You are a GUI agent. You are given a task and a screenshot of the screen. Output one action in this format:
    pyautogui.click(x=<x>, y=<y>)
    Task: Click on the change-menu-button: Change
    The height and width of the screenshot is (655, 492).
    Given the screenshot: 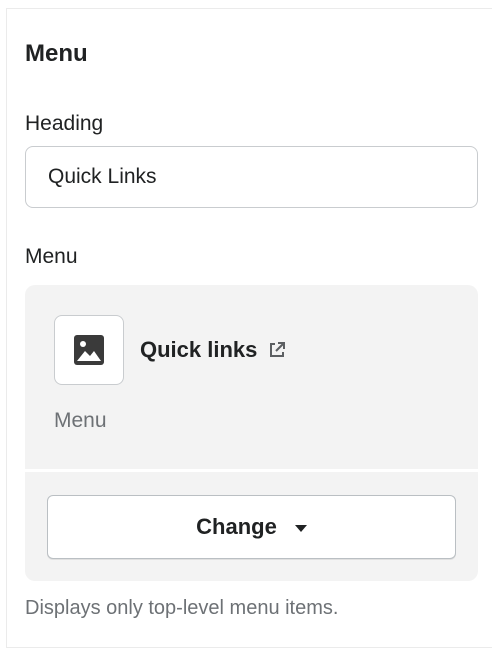 What is the action you would take?
    pyautogui.click(x=251, y=527)
    